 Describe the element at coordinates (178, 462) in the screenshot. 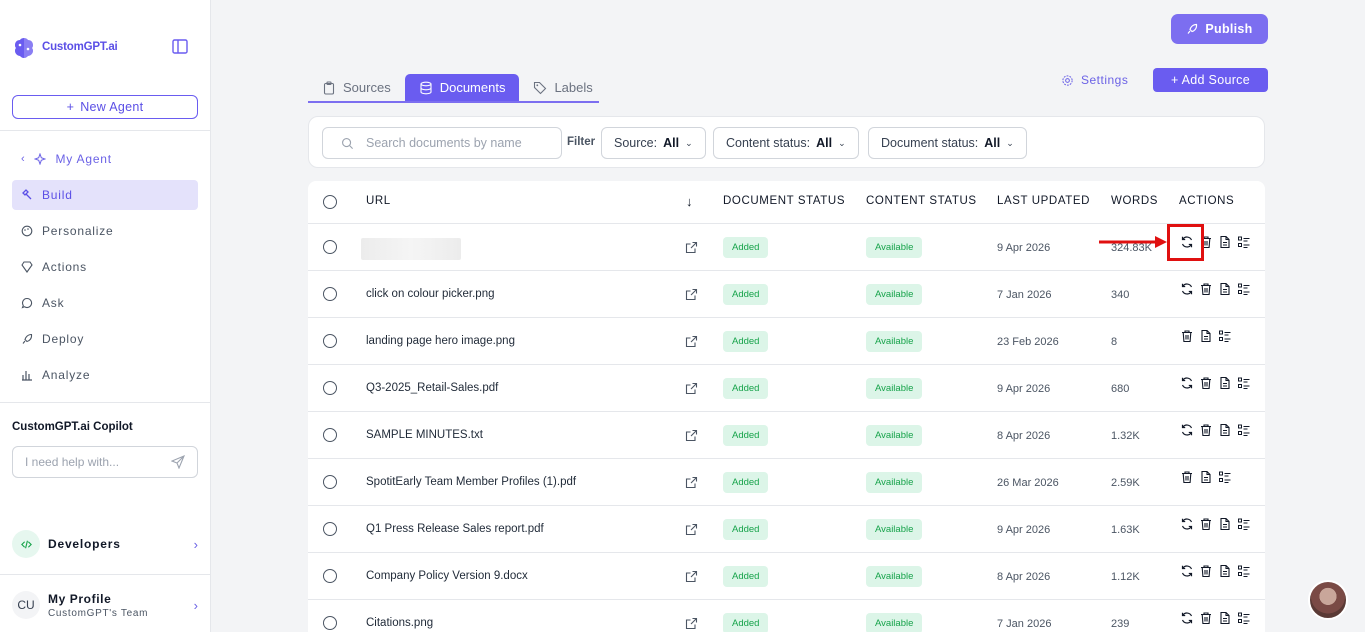

I see `send-icon` at that location.